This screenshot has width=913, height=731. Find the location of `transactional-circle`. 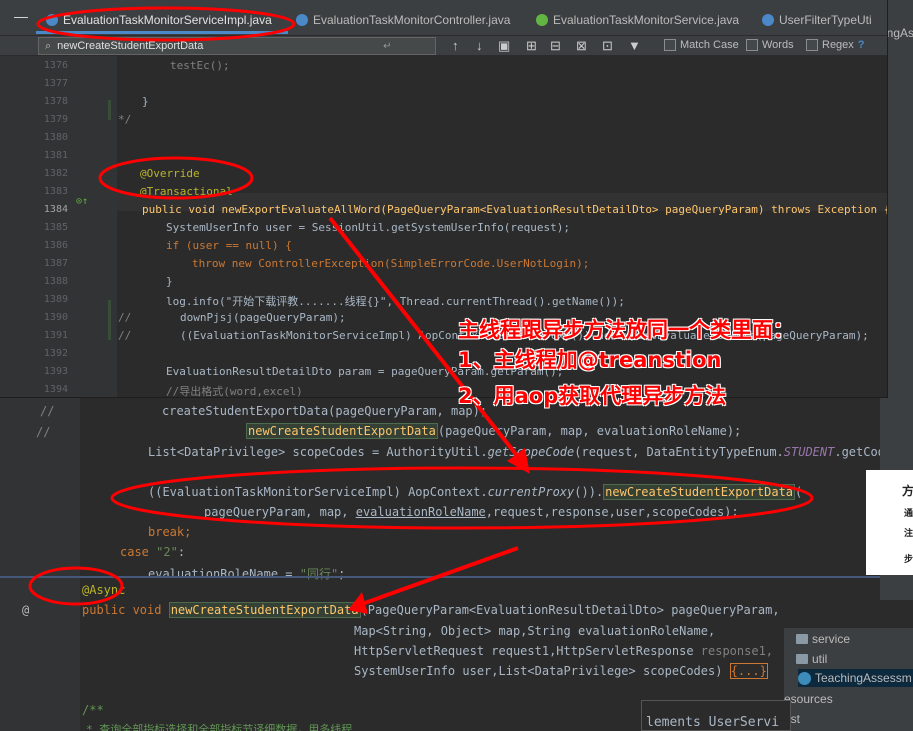

transactional-circle is located at coordinates (176, 178).